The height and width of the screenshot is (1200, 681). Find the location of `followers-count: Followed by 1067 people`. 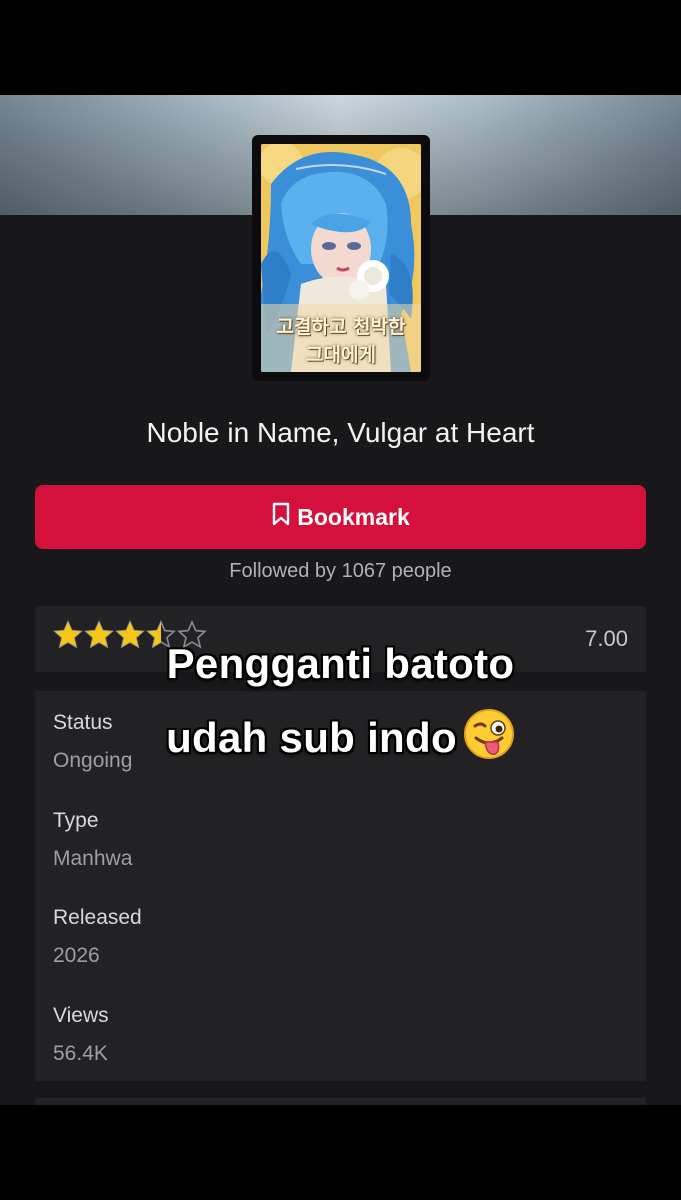

followers-count: Followed by 1067 people is located at coordinates (340, 571).